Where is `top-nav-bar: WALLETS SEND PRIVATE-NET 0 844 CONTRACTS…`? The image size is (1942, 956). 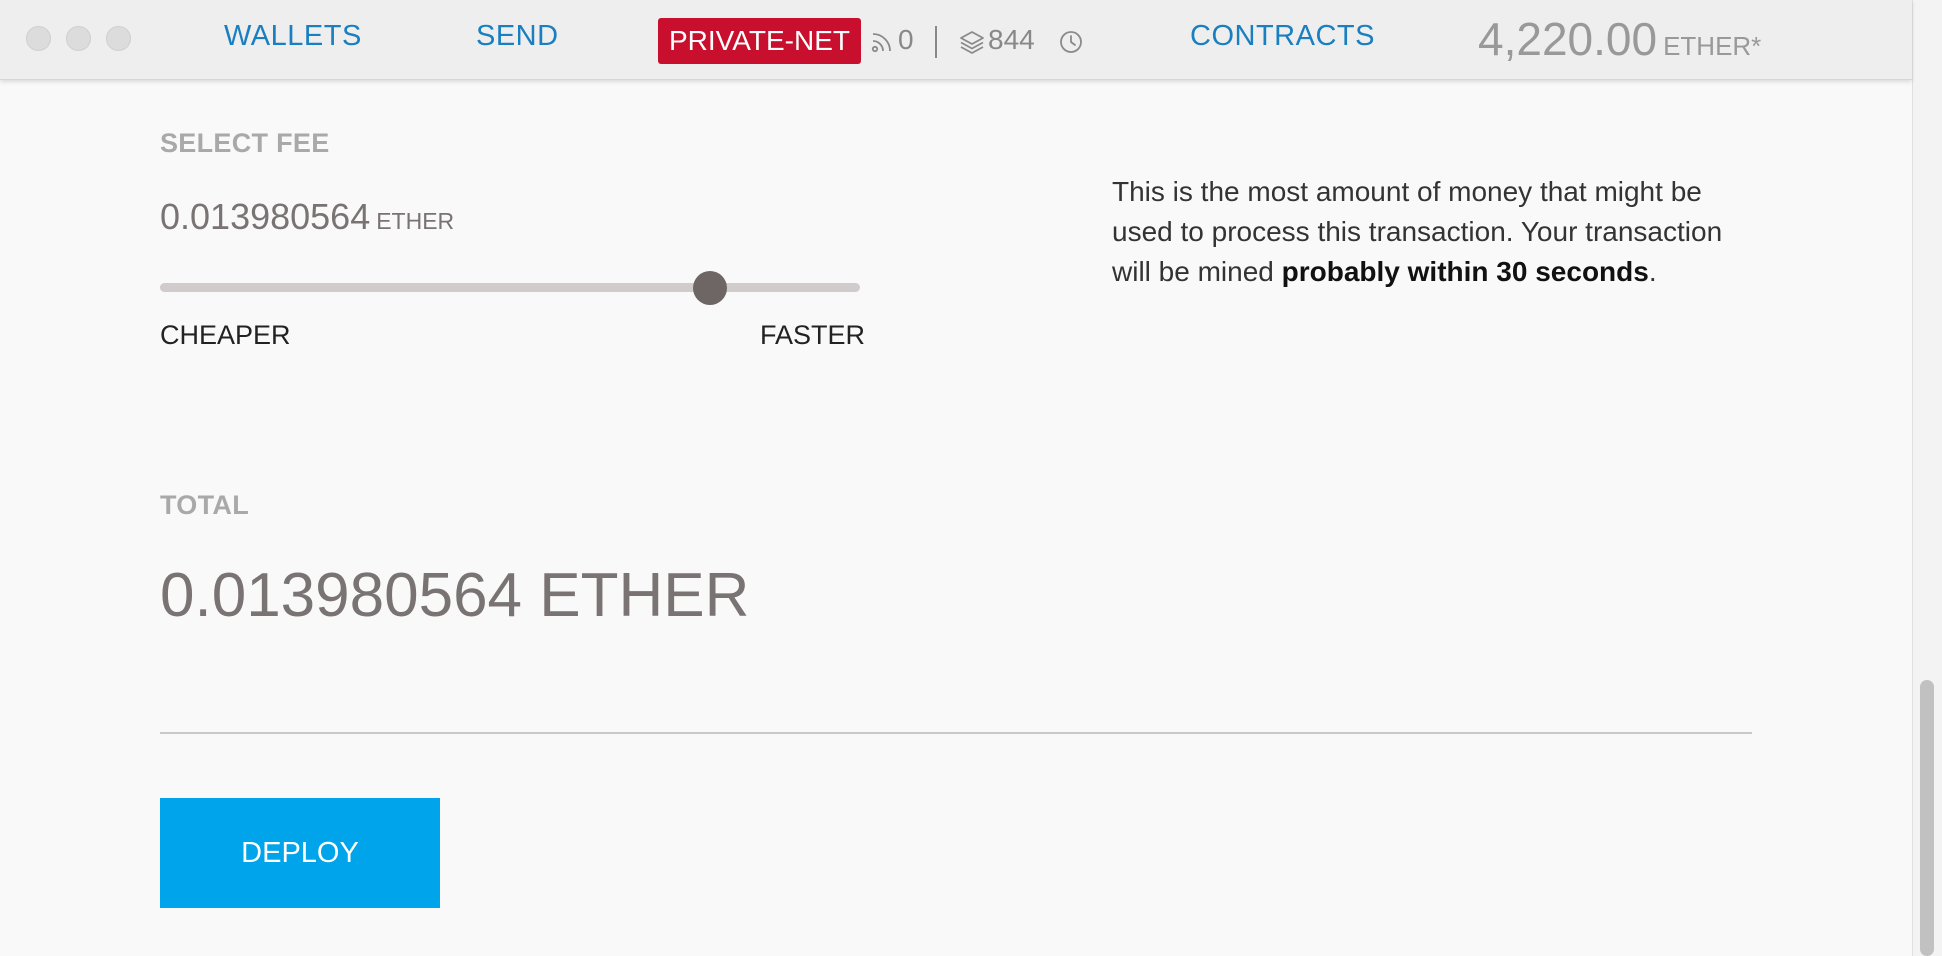
top-nav-bar: WALLETS SEND PRIVATE-NET 0 844 CONTRACTS… is located at coordinates (956, 40).